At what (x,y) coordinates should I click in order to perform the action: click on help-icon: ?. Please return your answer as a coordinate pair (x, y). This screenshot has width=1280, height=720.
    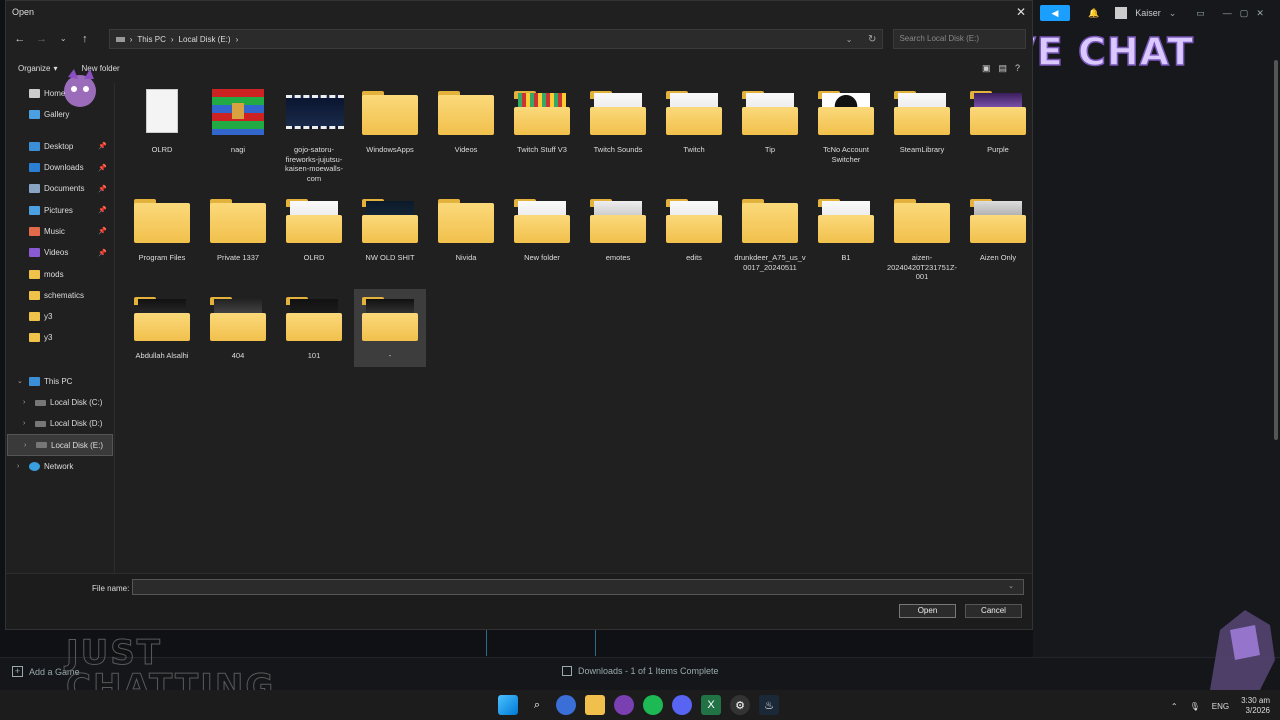
    Looking at the image, I should click on (1017, 68).